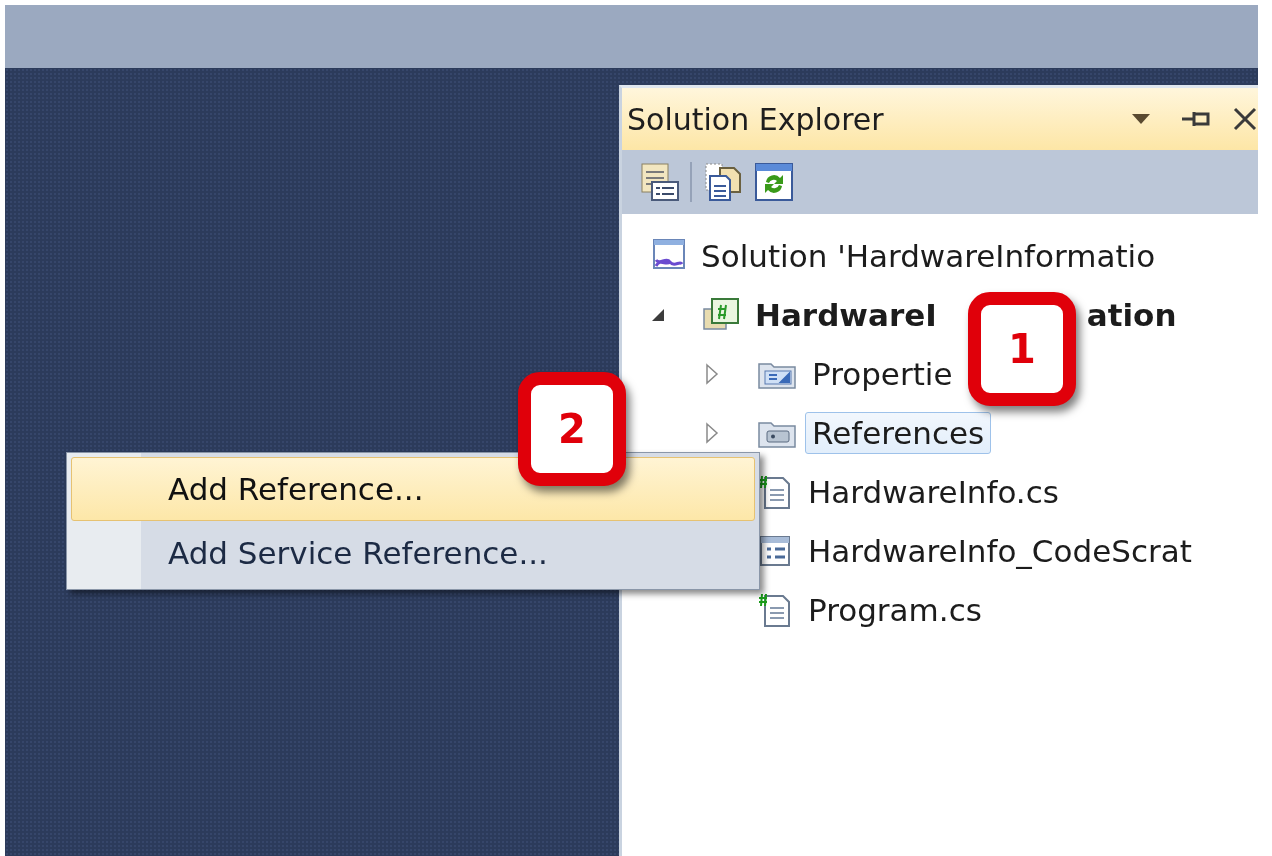  Describe the element at coordinates (928, 255) in the screenshot. I see `tree-item: Solution 'HardwareInformatio` at that location.